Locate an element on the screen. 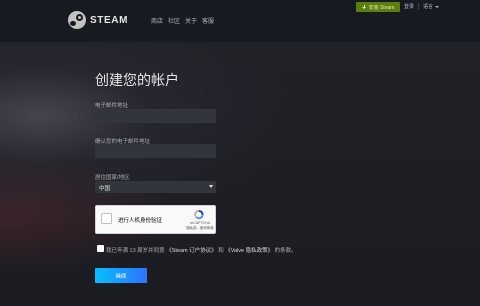  nav-support: 客服 is located at coordinates (208, 20).